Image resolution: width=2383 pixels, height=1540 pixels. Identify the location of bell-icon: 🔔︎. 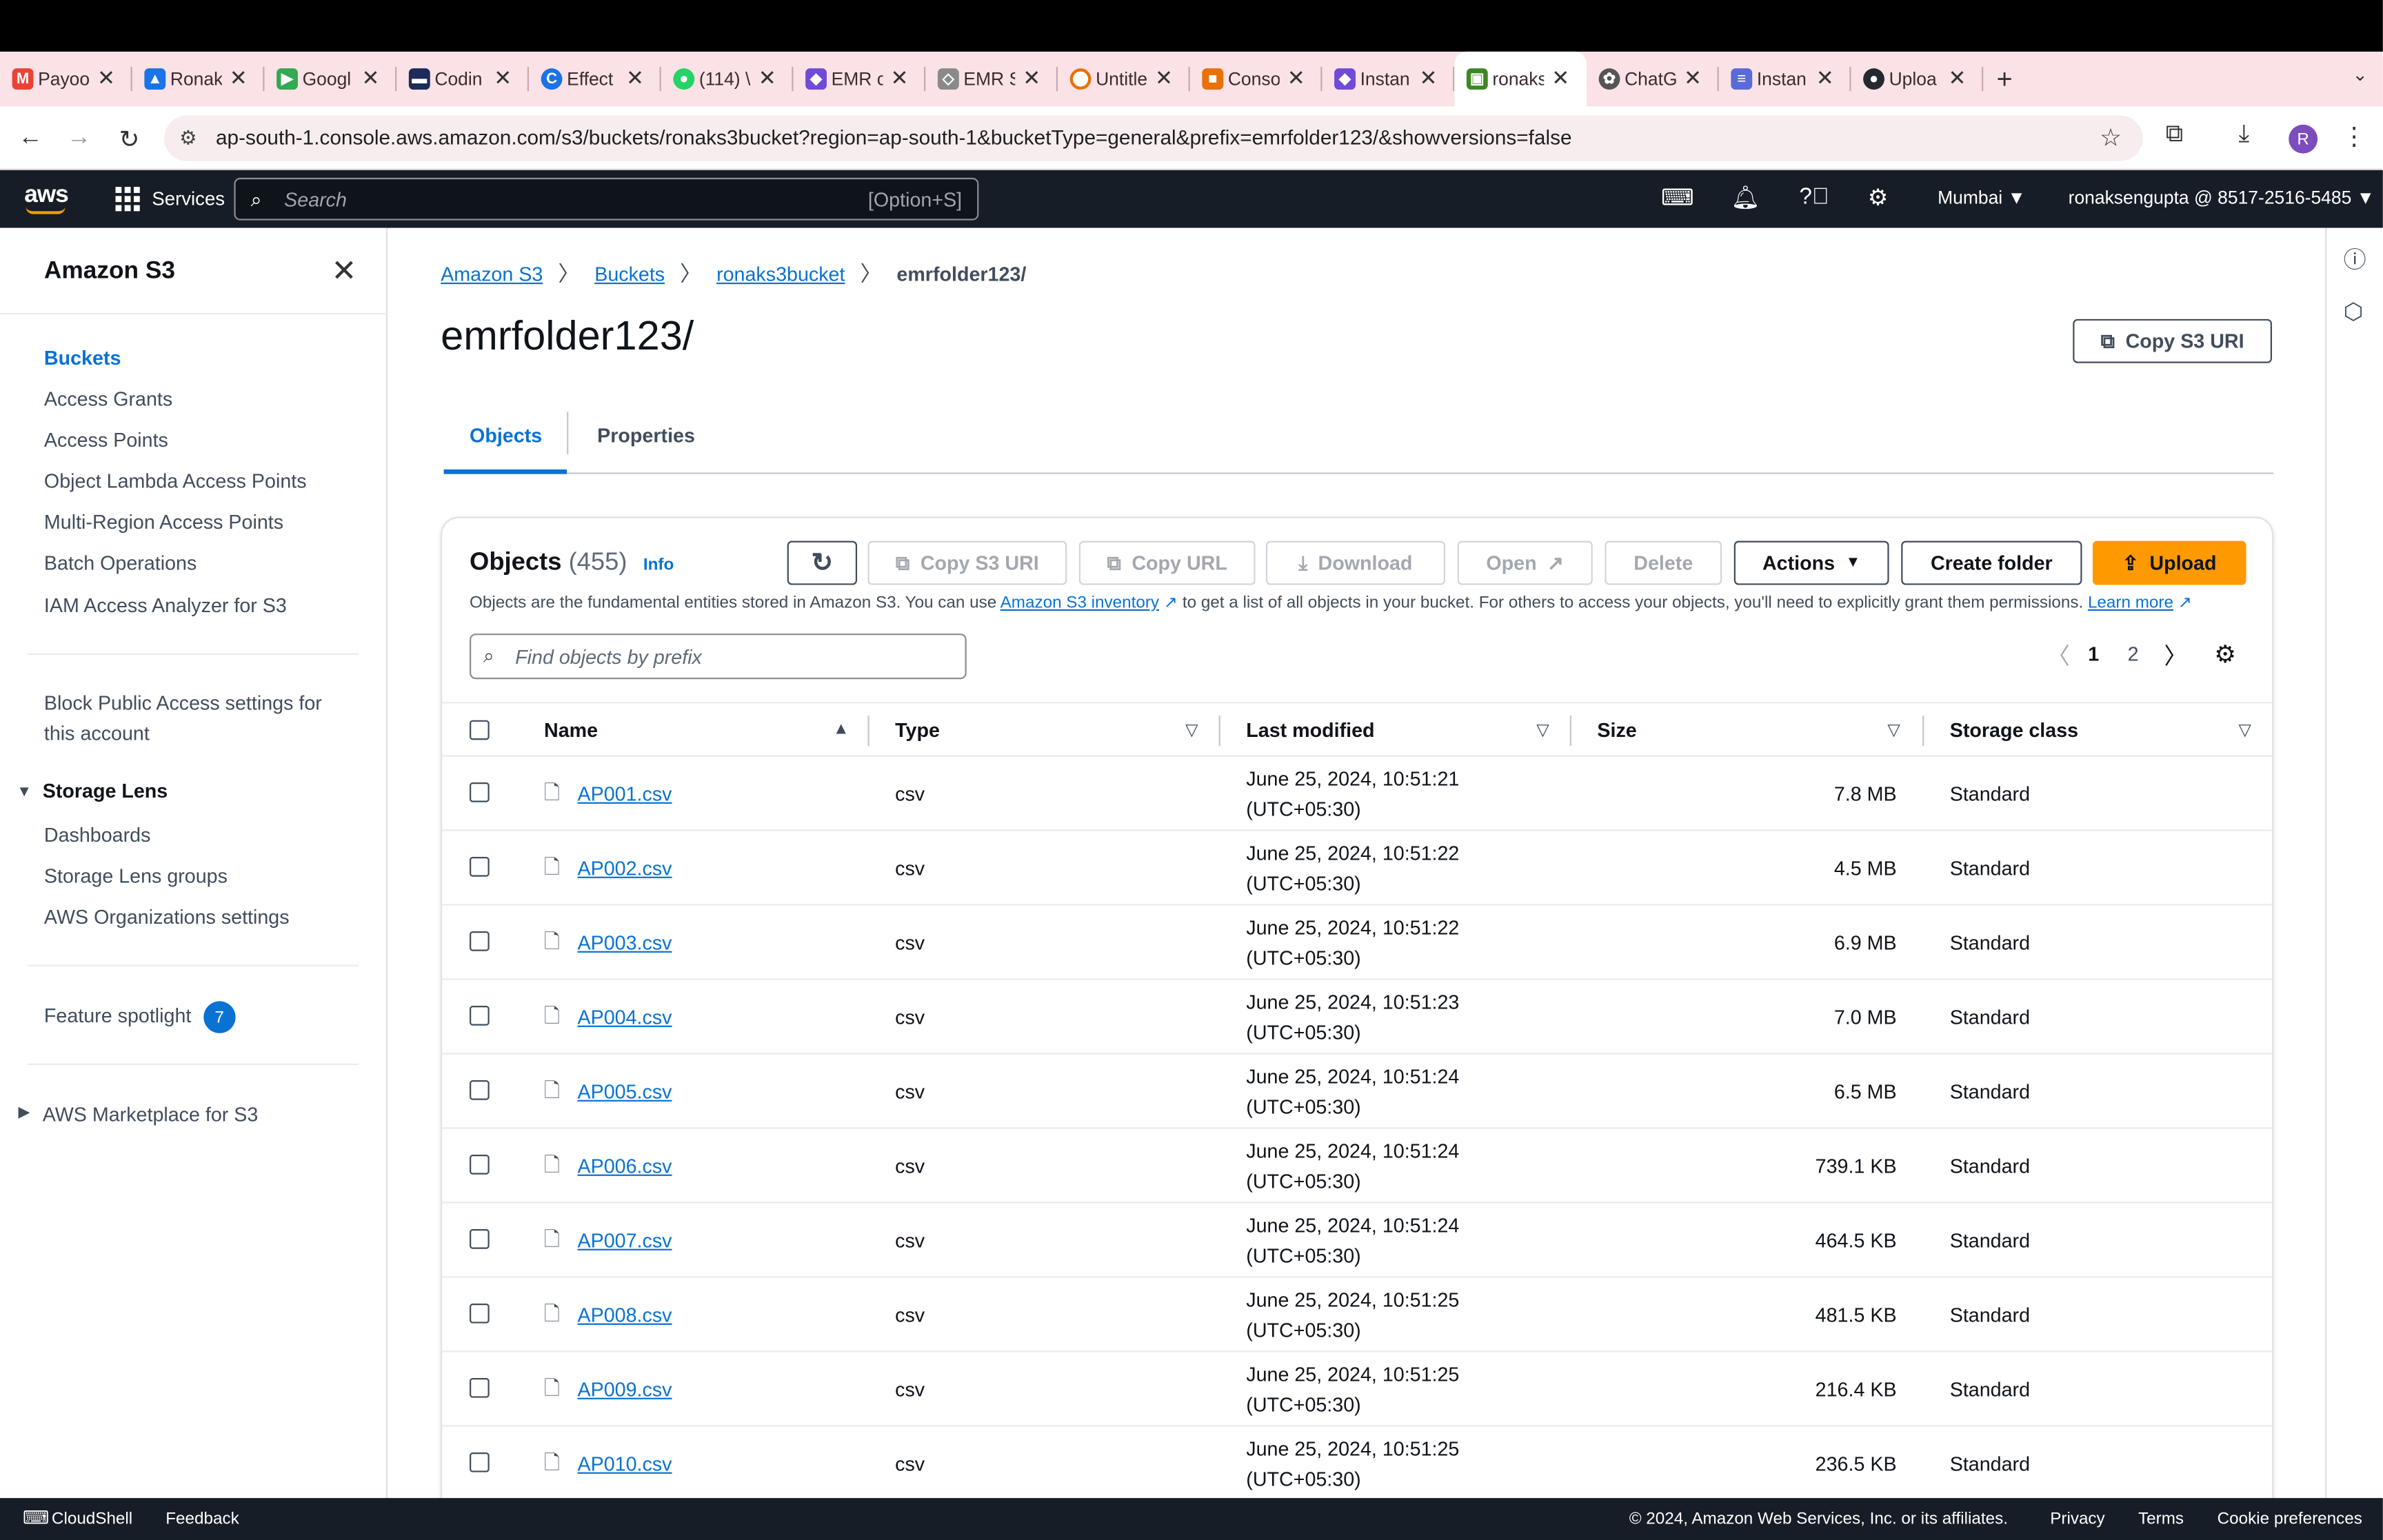
(1745, 198).